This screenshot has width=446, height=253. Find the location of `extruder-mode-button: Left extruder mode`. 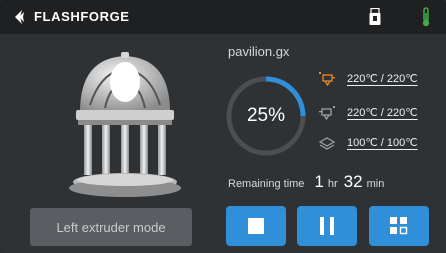

extruder-mode-button: Left extruder mode is located at coordinates (111, 227).